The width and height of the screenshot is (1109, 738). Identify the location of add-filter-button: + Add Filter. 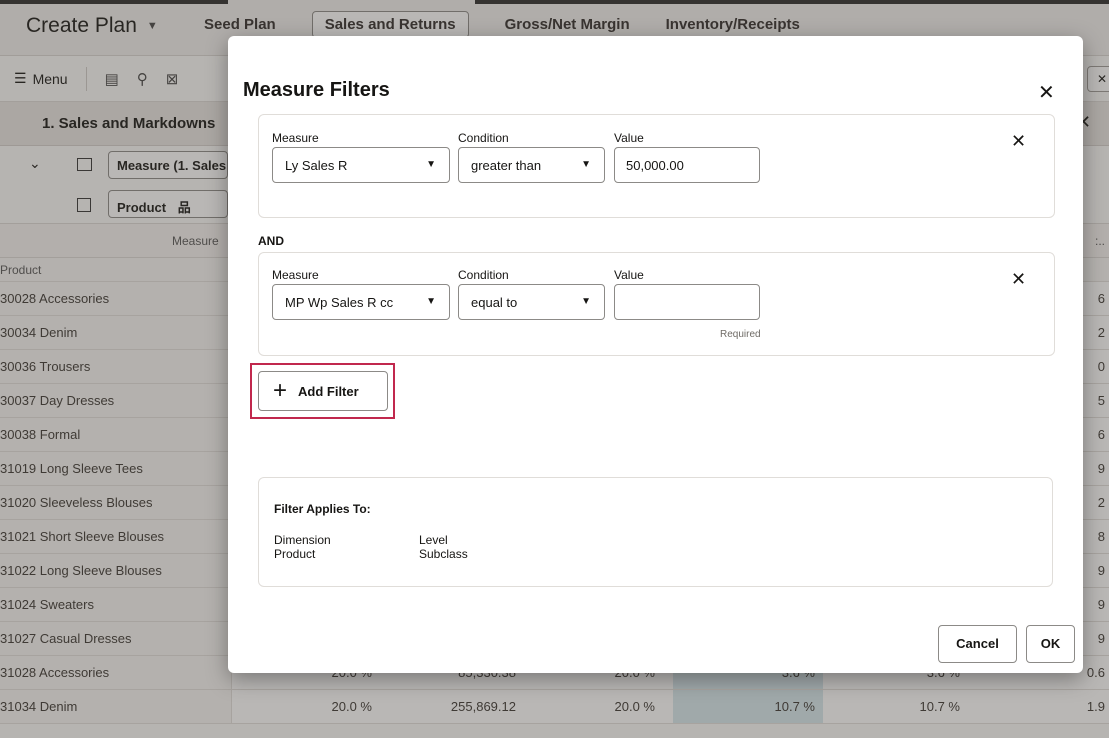
(323, 391).